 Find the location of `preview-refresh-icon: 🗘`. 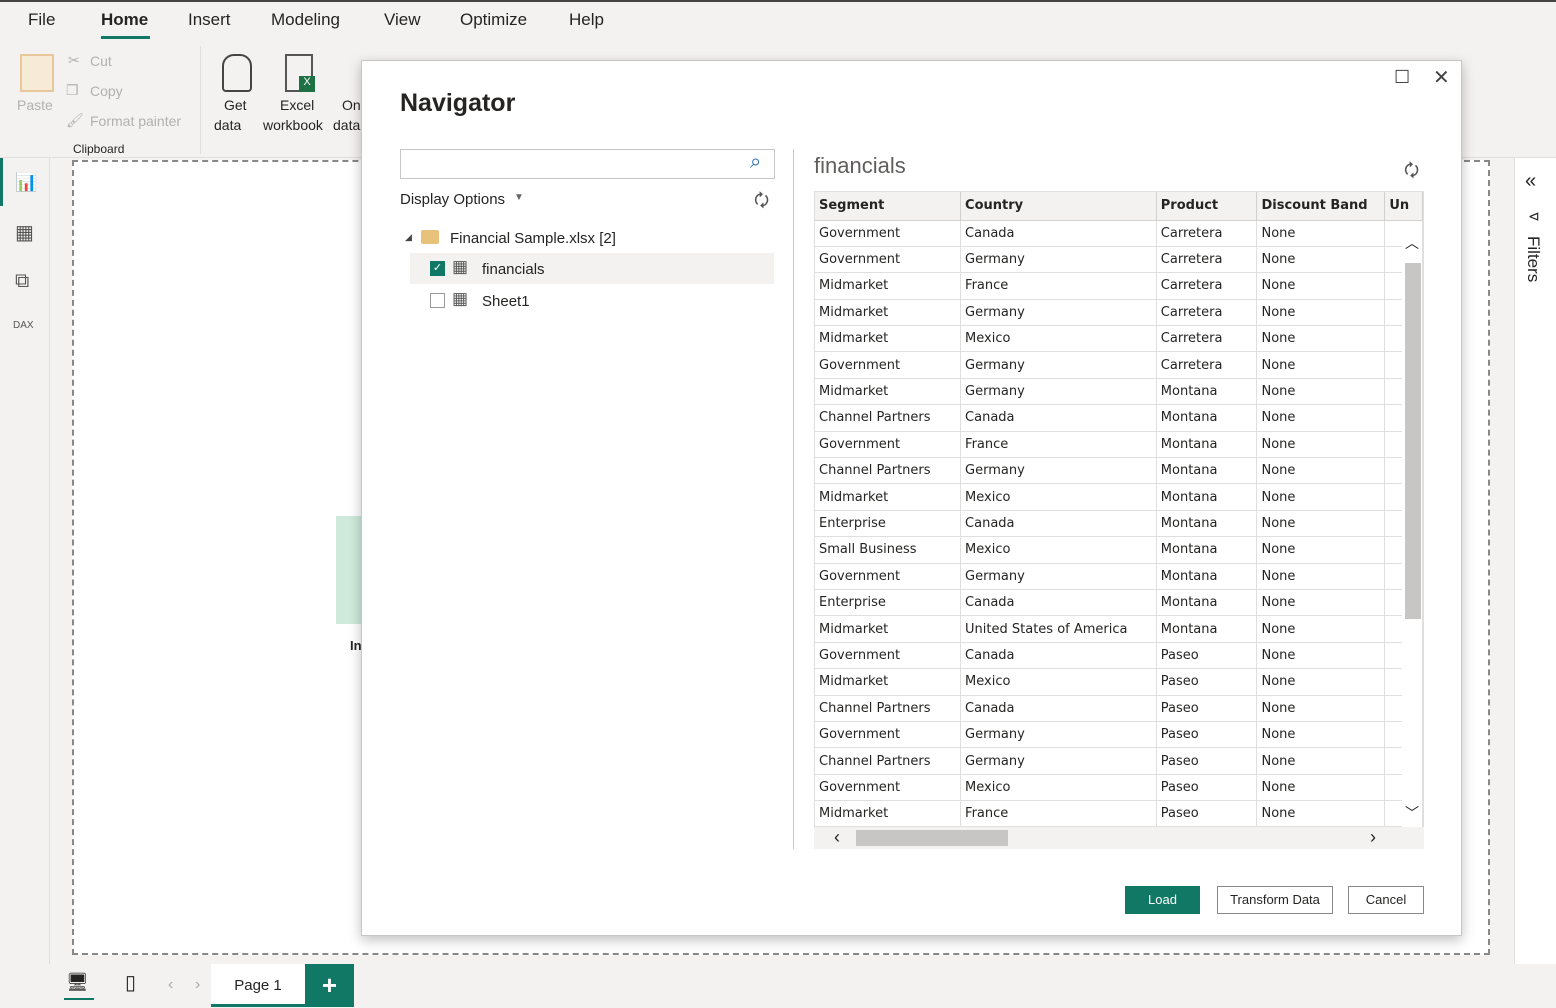

preview-refresh-icon: 🗘 is located at coordinates (1411, 172).